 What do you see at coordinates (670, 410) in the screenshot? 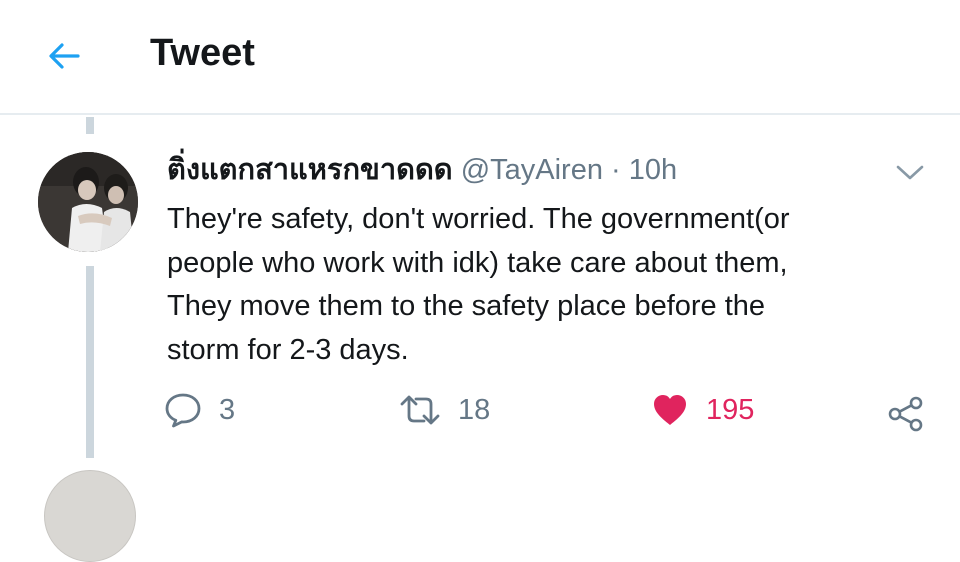
I see `heart-icon` at bounding box center [670, 410].